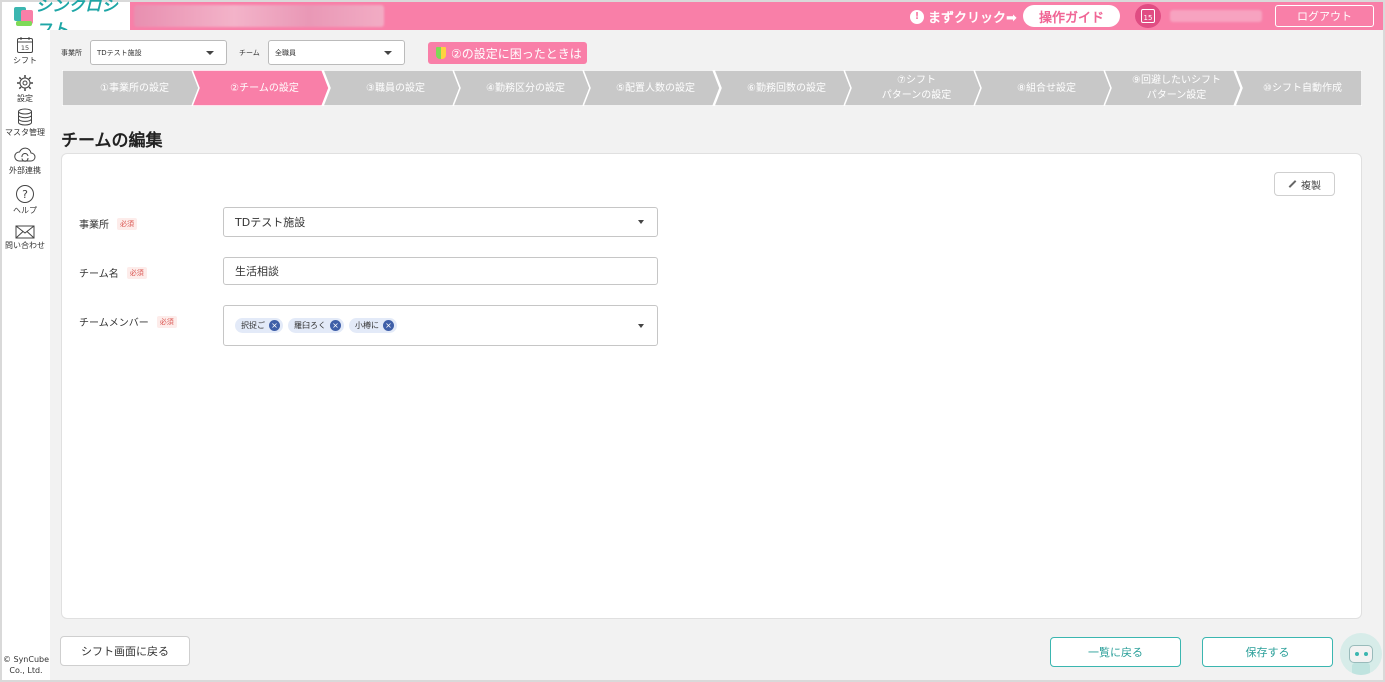  What do you see at coordinates (134, 88) in the screenshot?
I see `step-label-line1: ①事業所の設定` at bounding box center [134, 88].